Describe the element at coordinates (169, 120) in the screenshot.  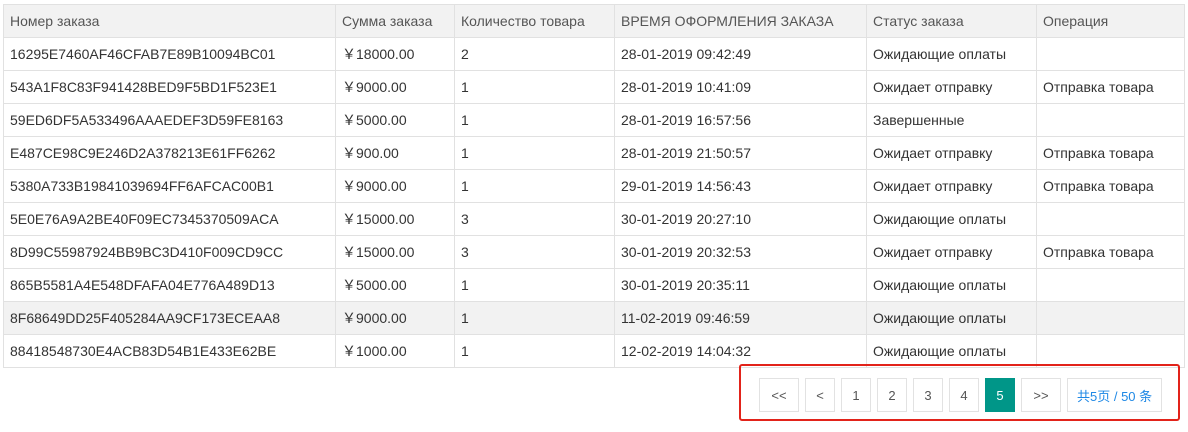
I see `cell-order-number: 59ED6DF5A533496AAAEDEF3D59FE8163` at that location.